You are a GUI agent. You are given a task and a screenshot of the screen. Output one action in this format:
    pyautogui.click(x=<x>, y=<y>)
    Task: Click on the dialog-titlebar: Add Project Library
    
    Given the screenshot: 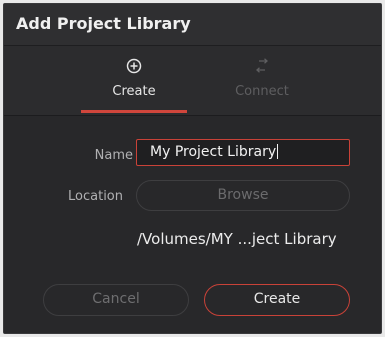 What is the action you would take?
    pyautogui.click(x=192, y=25)
    